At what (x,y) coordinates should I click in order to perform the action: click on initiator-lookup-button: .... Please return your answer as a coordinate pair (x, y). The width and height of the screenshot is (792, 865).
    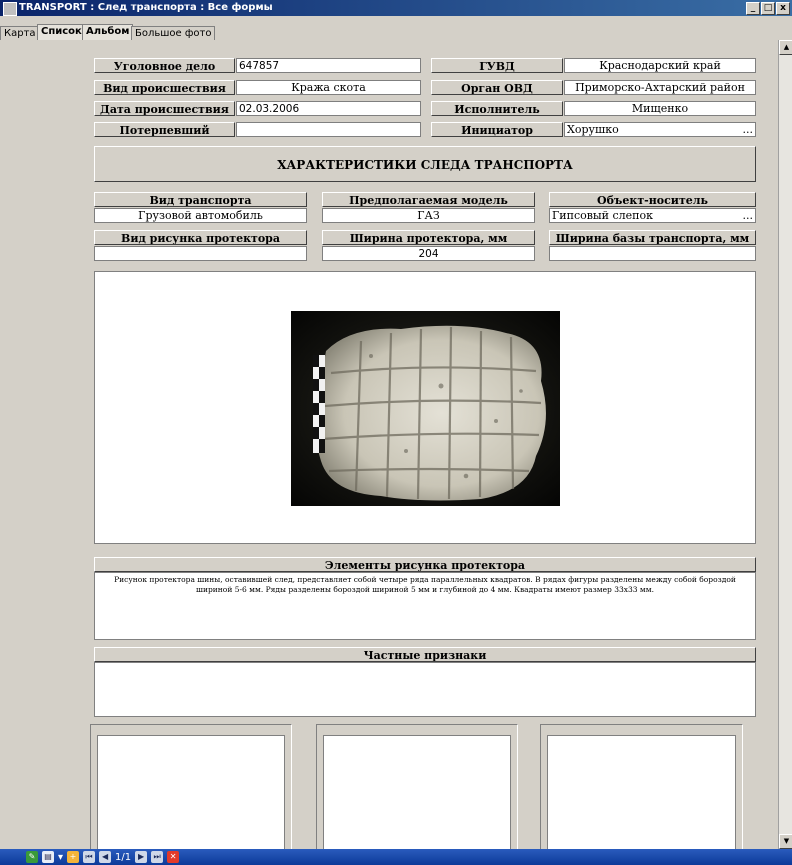
    Looking at the image, I should click on (748, 129).